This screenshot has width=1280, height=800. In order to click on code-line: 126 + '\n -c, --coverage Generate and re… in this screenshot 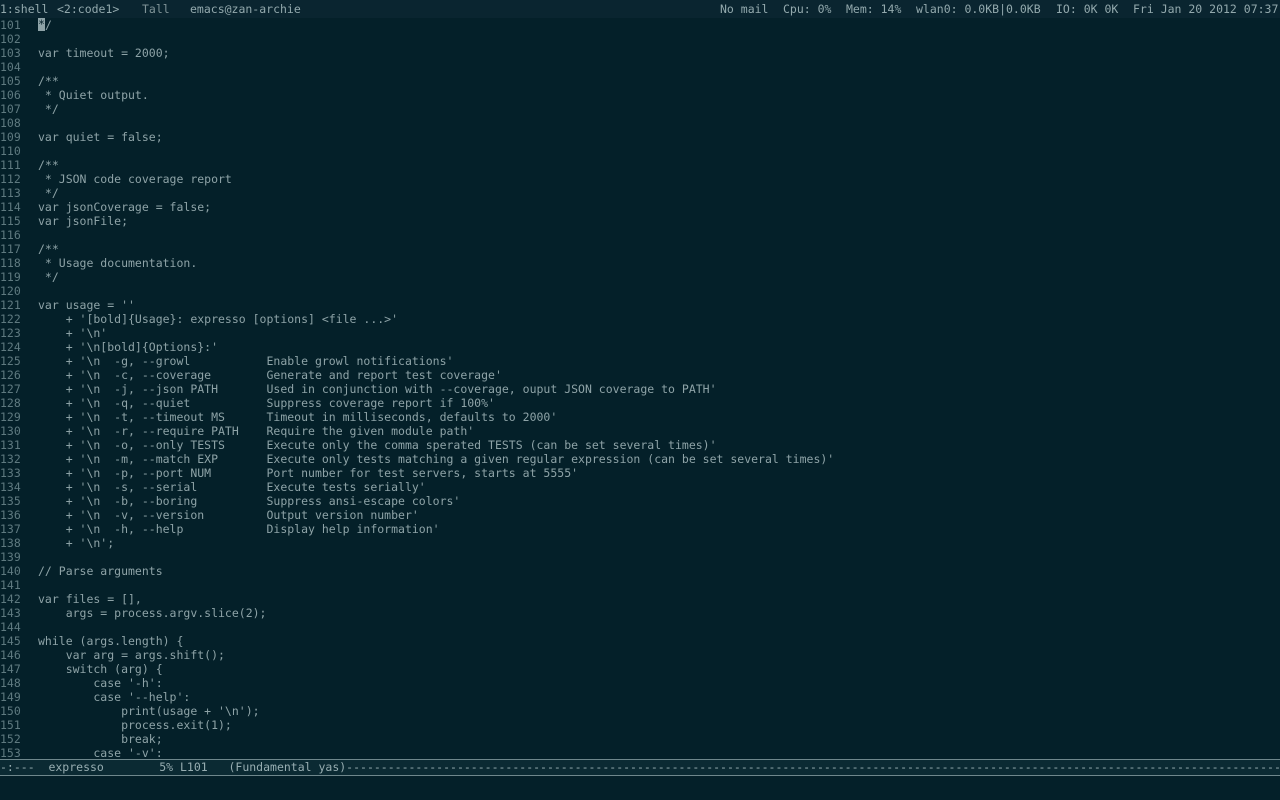, I will do `click(640, 375)`.